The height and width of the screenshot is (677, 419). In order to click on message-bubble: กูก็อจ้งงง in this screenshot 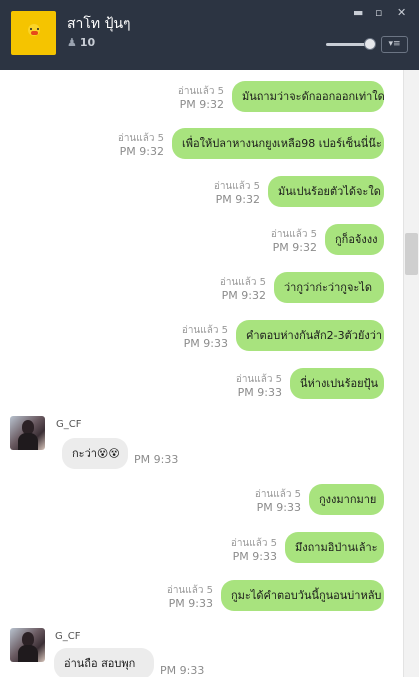, I will do `click(354, 239)`.